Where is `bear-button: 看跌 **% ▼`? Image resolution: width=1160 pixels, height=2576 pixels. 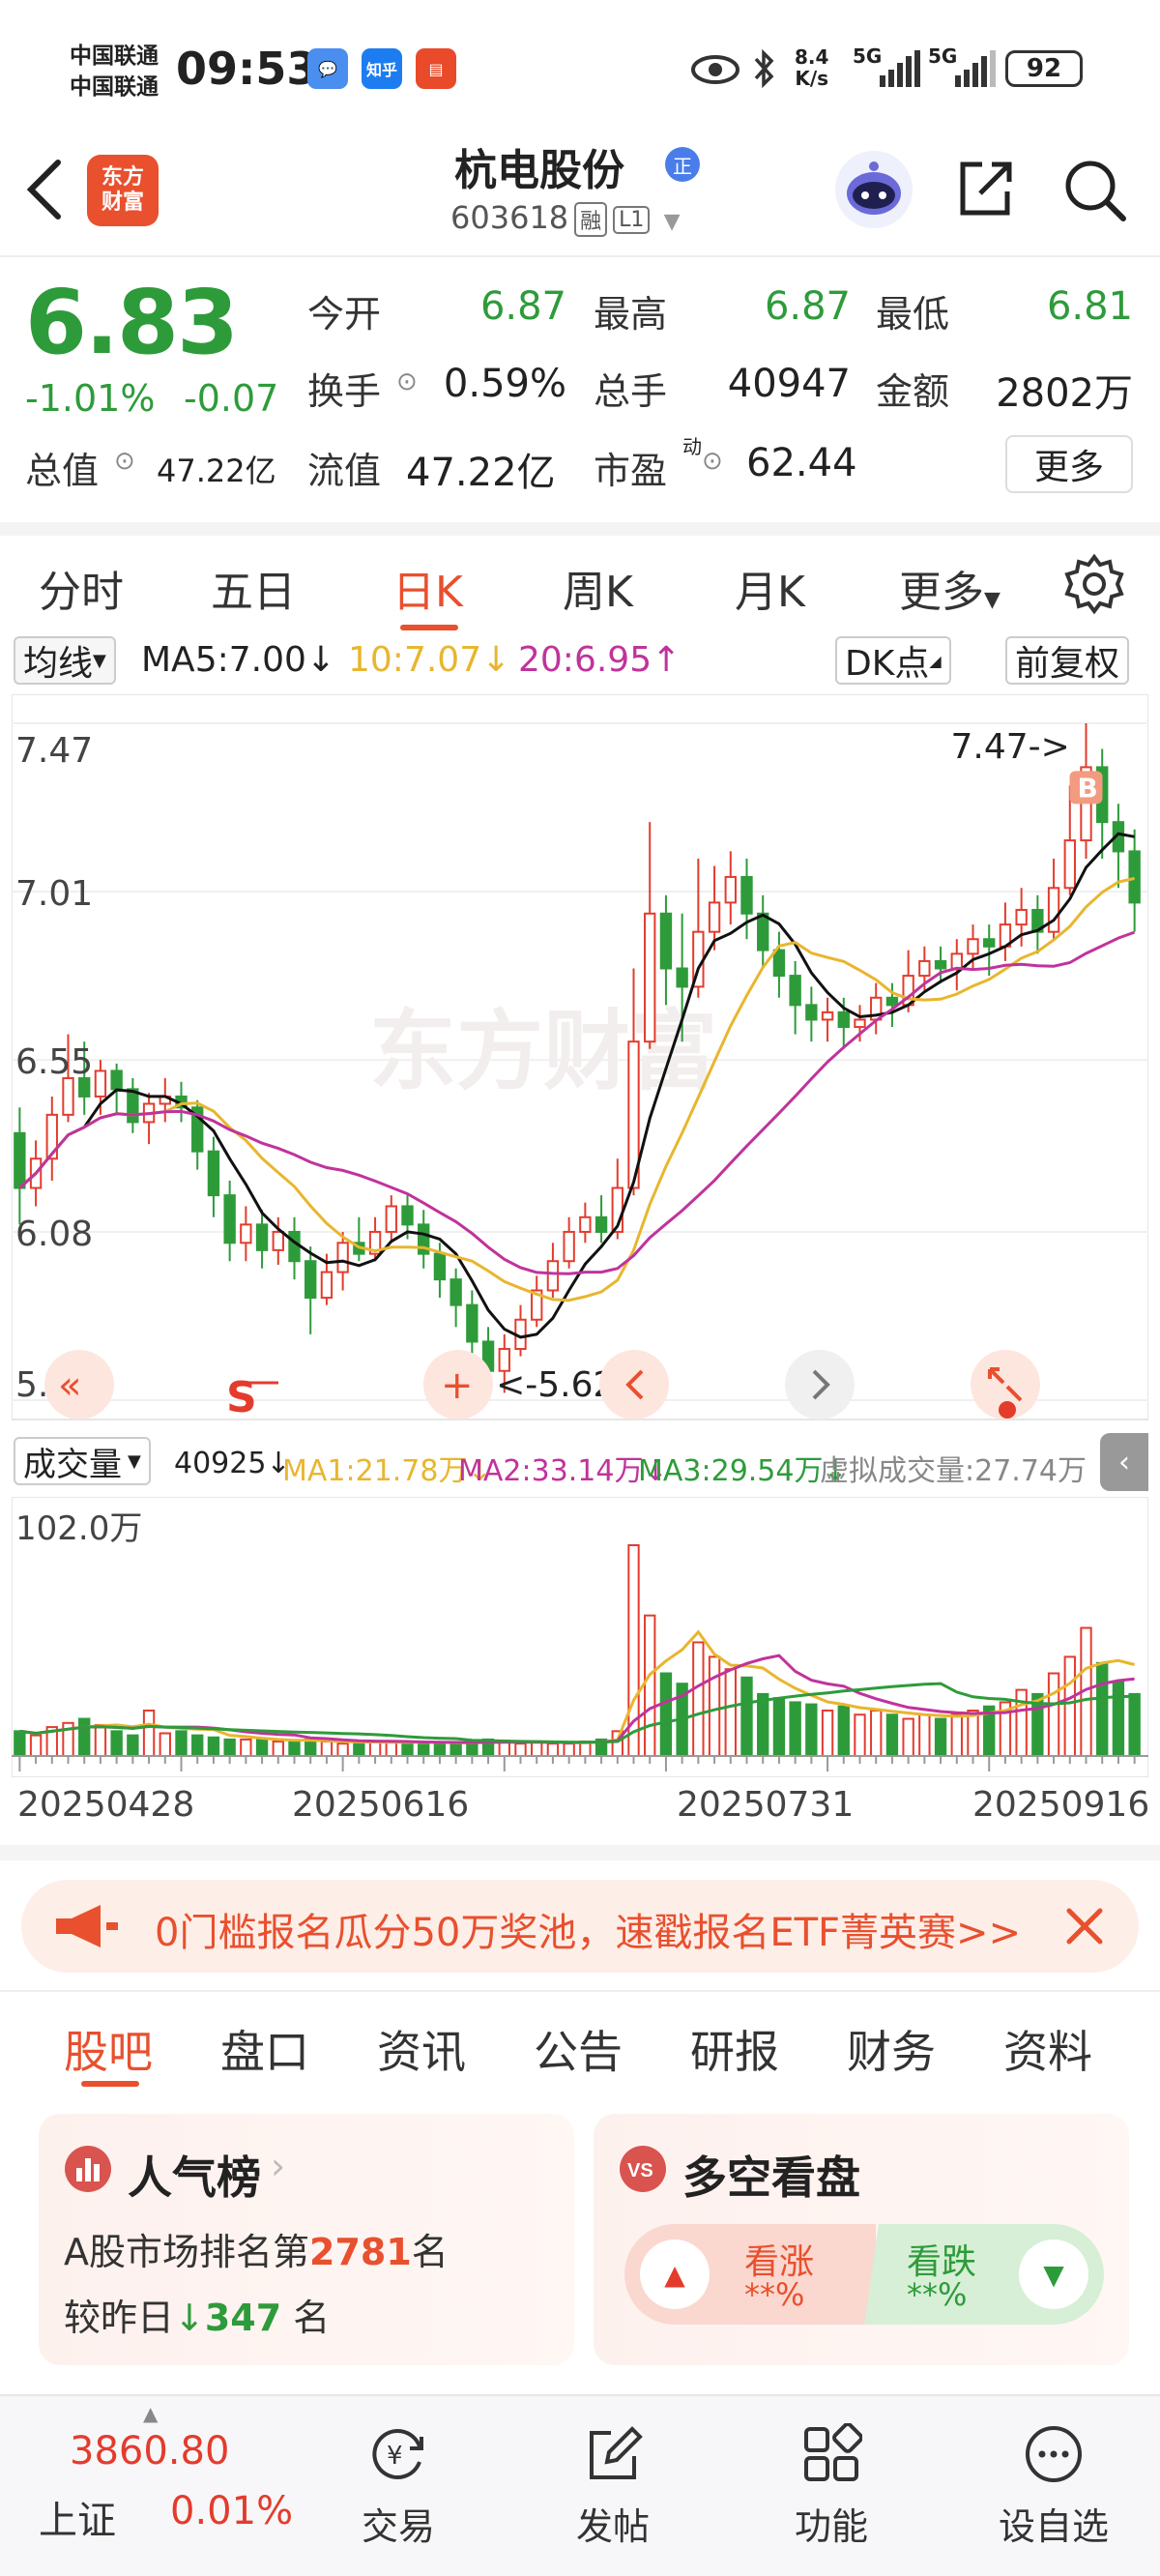
bear-button: 看跌 **% ▼ is located at coordinates (984, 2274).